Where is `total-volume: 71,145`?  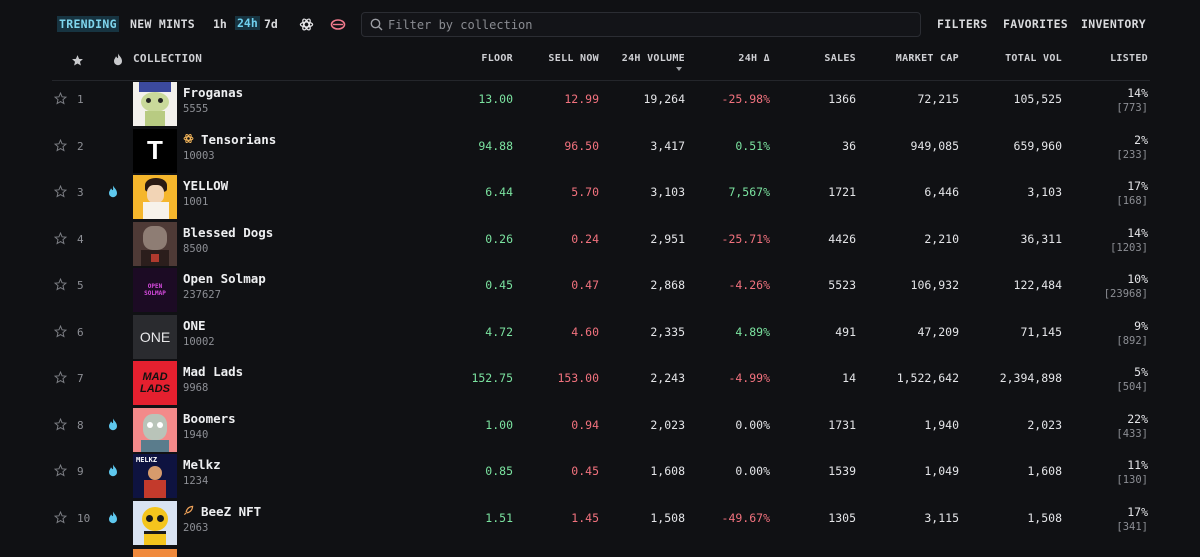
total-volume: 71,145 is located at coordinates (1041, 331).